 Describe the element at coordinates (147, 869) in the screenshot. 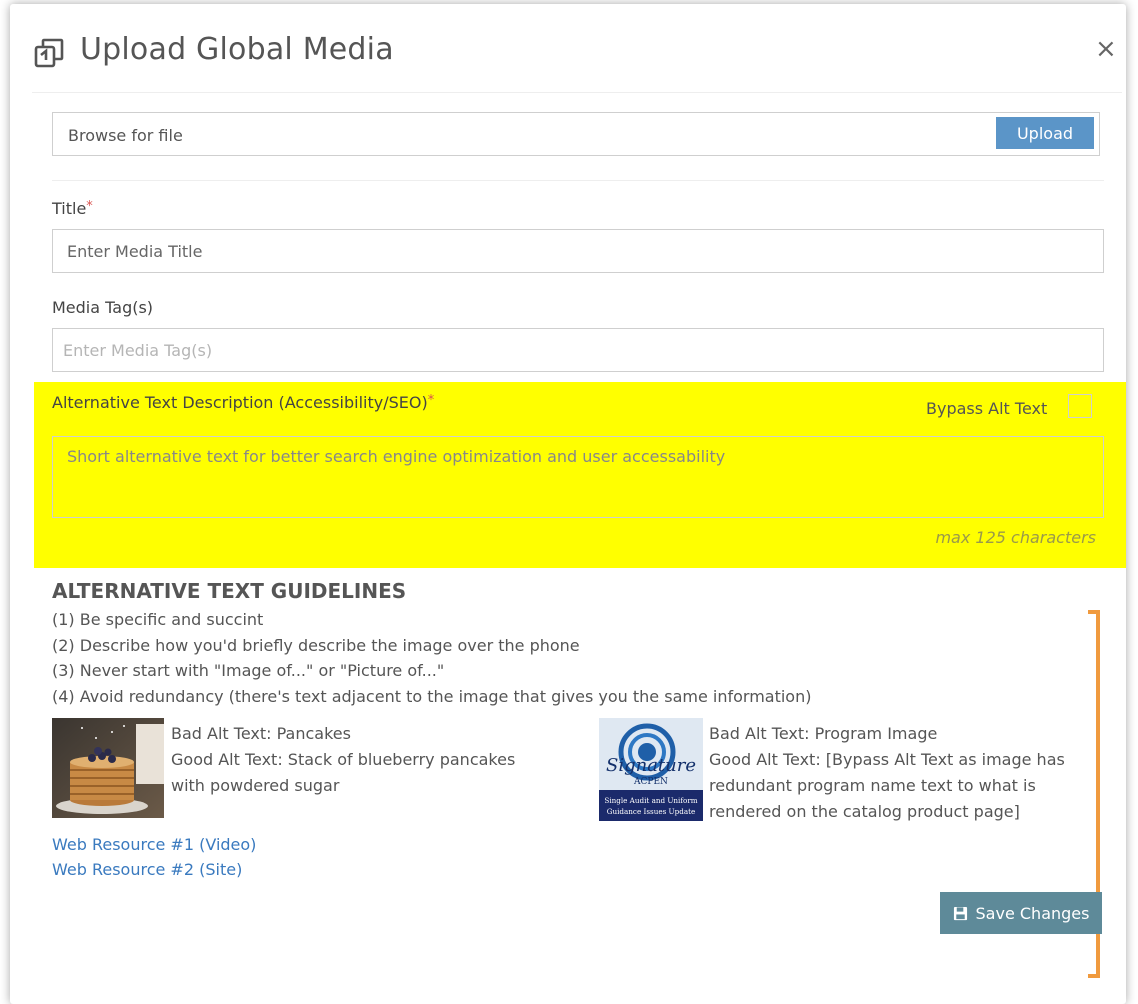

I see `web-resource-site-link: Web Resource #2 (Site)` at that location.